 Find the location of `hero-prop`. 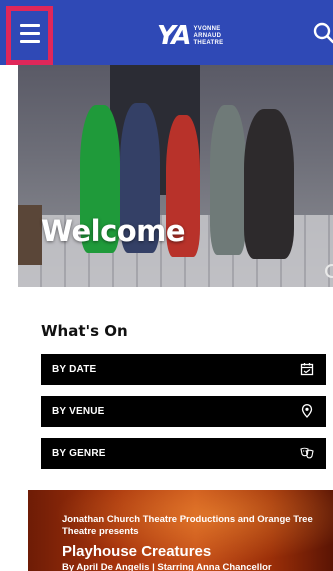

hero-prop is located at coordinates (30, 235).